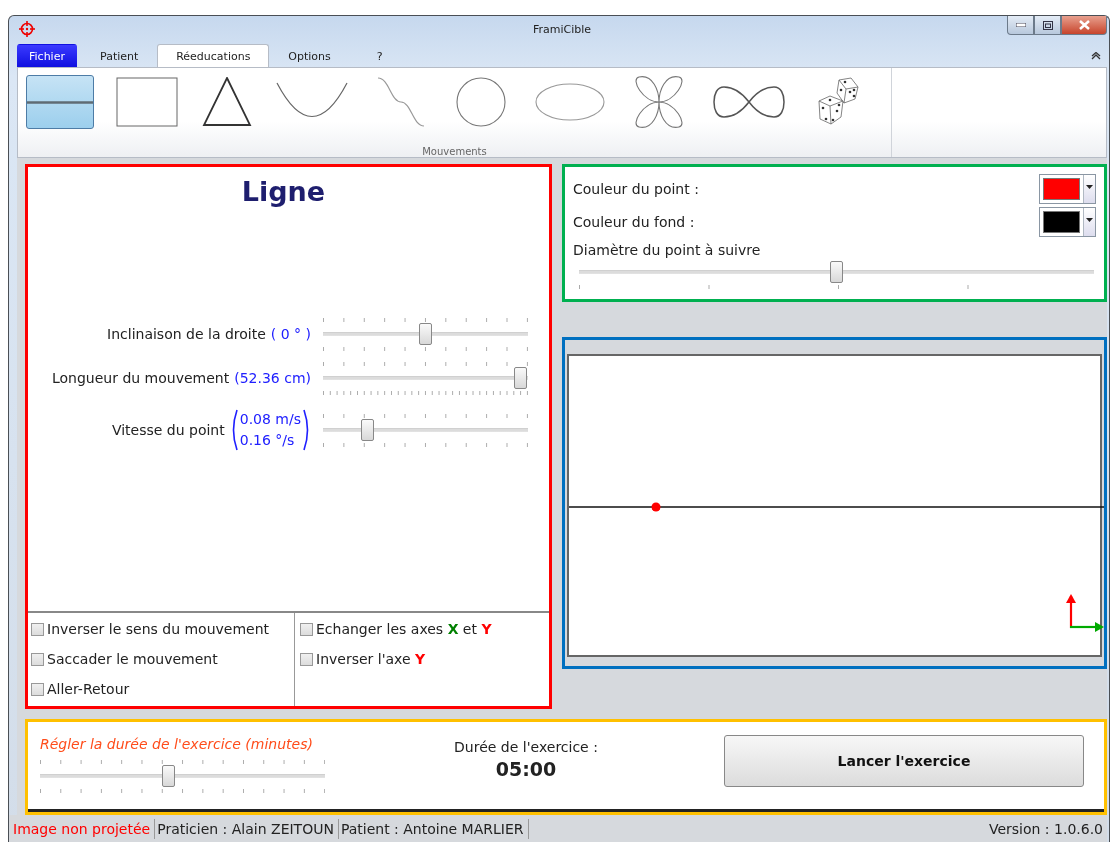 This screenshot has height=842, width=1110. What do you see at coordinates (132, 659) in the screenshot?
I see `checkbox-label: Saccader le mouvement` at bounding box center [132, 659].